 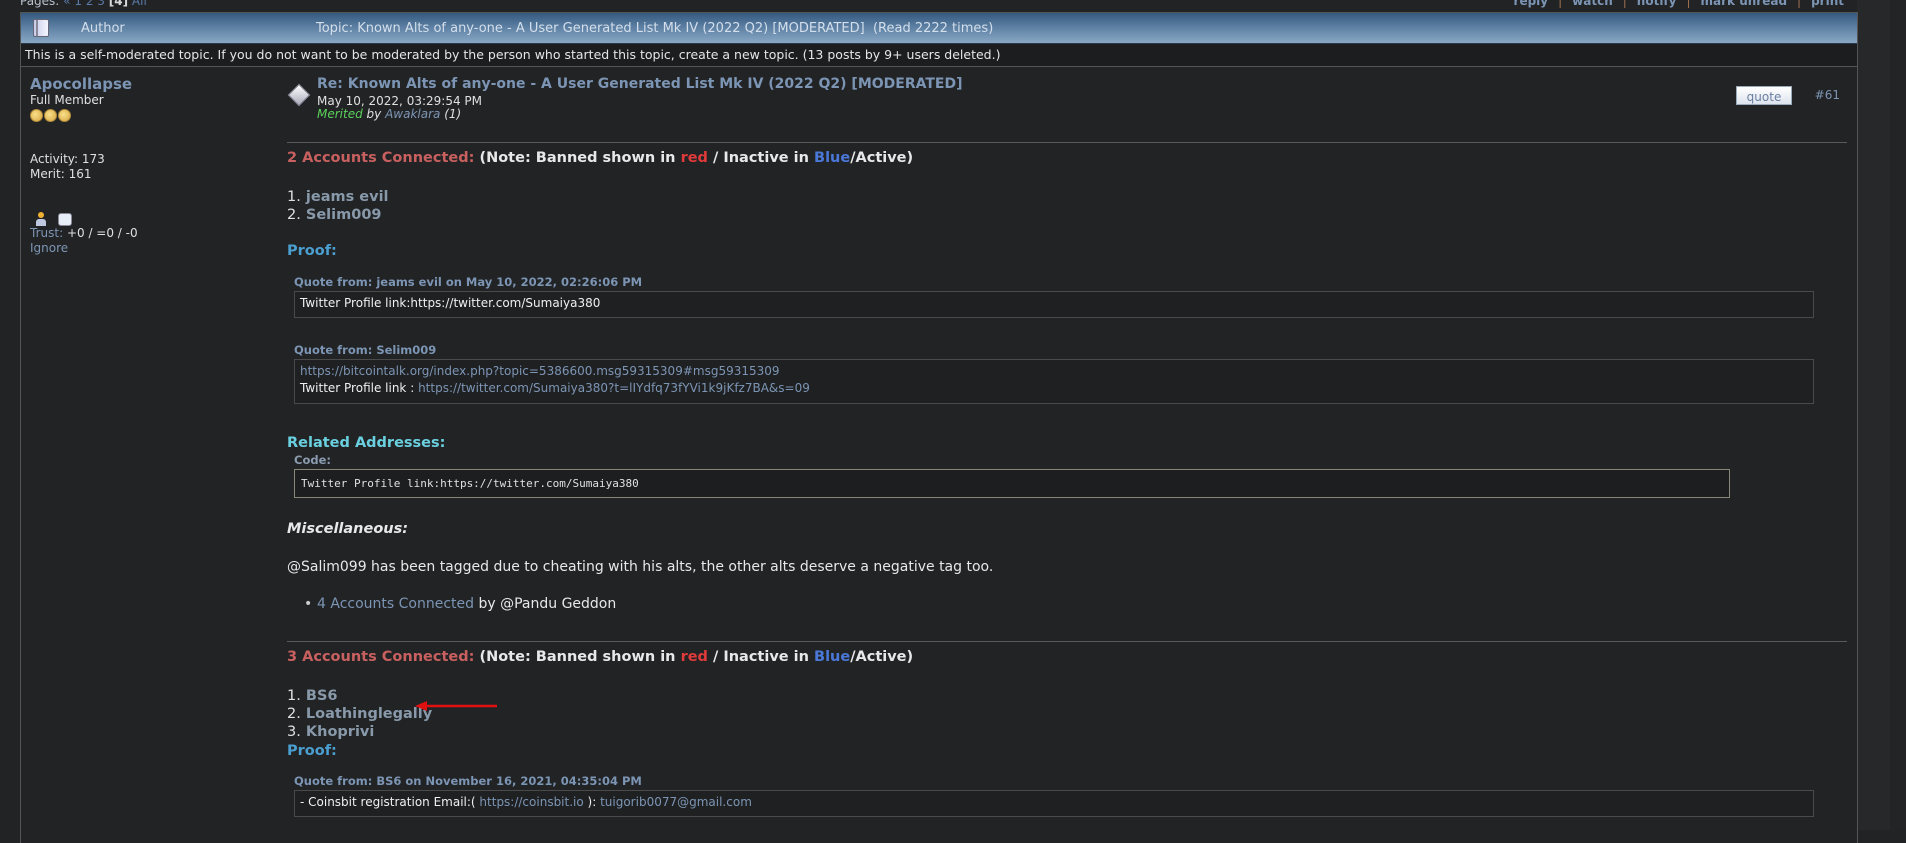 What do you see at coordinates (41, 28) in the screenshot?
I see `document-icon` at bounding box center [41, 28].